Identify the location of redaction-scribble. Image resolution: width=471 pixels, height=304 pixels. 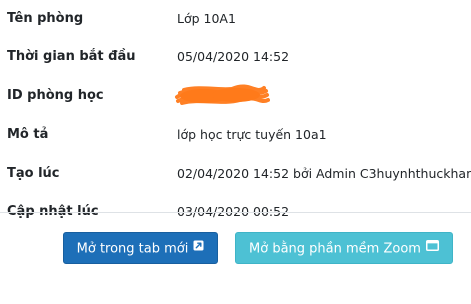
(222, 94).